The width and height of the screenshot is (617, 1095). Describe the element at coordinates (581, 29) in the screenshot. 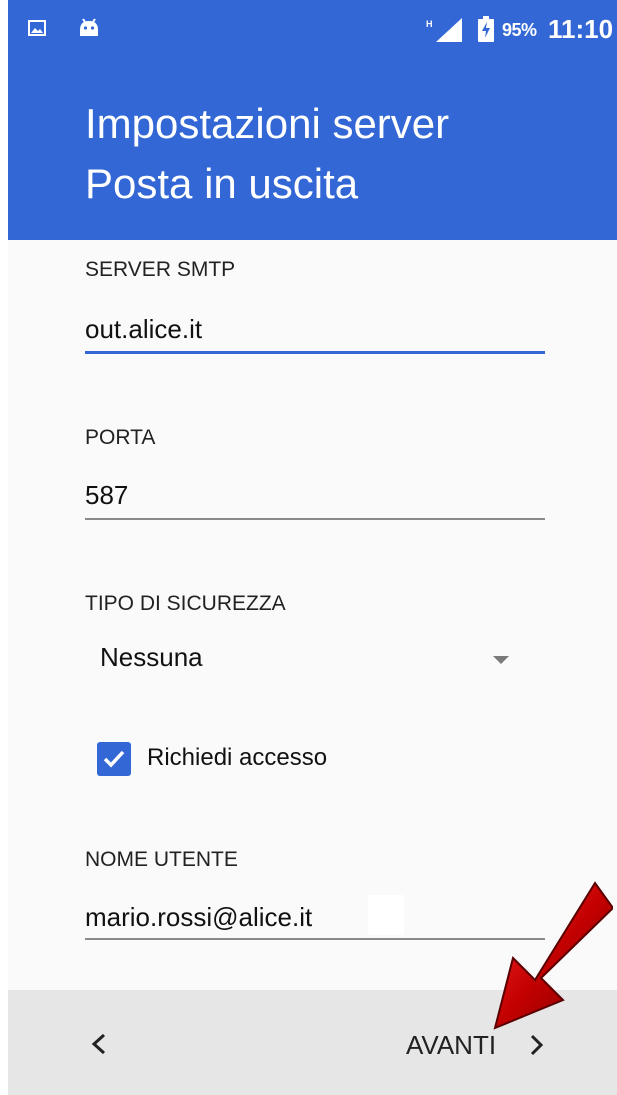

I see `clock: 11:10` at that location.